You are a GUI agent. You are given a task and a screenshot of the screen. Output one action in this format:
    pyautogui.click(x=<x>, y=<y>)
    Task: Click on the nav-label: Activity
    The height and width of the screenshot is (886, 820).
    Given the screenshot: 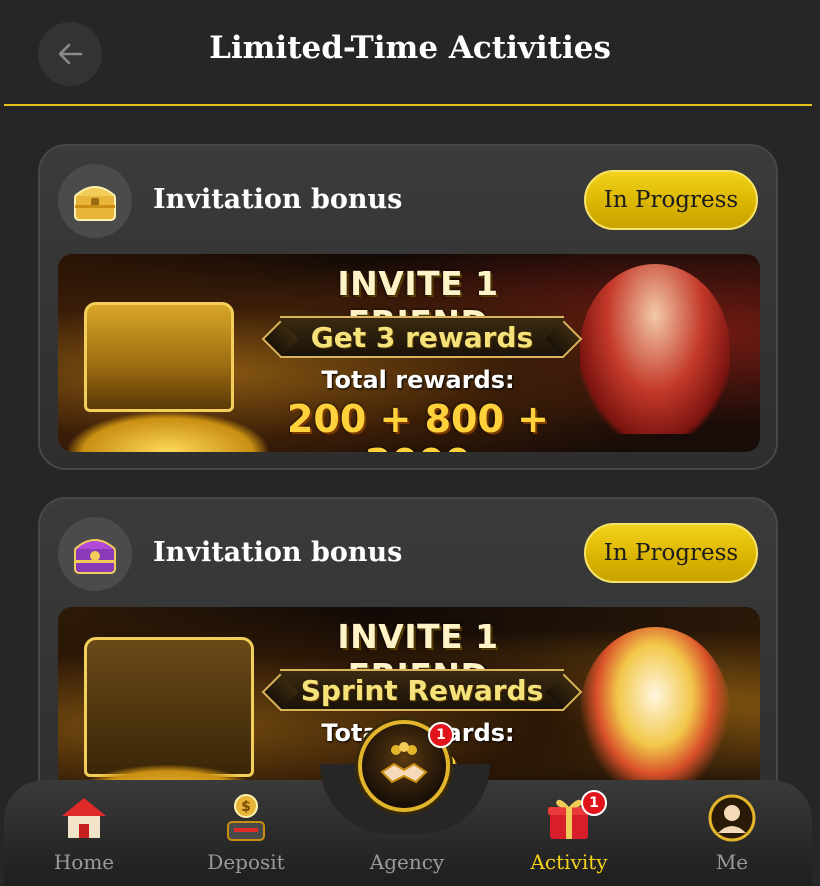 What is the action you would take?
    pyautogui.click(x=569, y=862)
    